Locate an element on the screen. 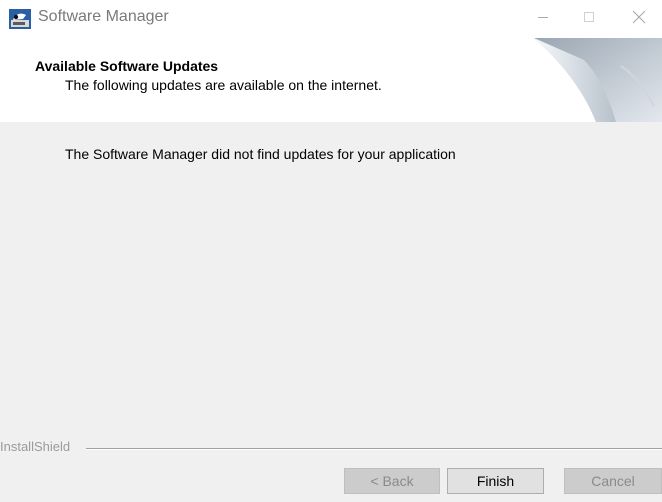 Image resolution: width=662 pixels, height=502 pixels. brand-label: InstallShield is located at coordinates (38, 446).